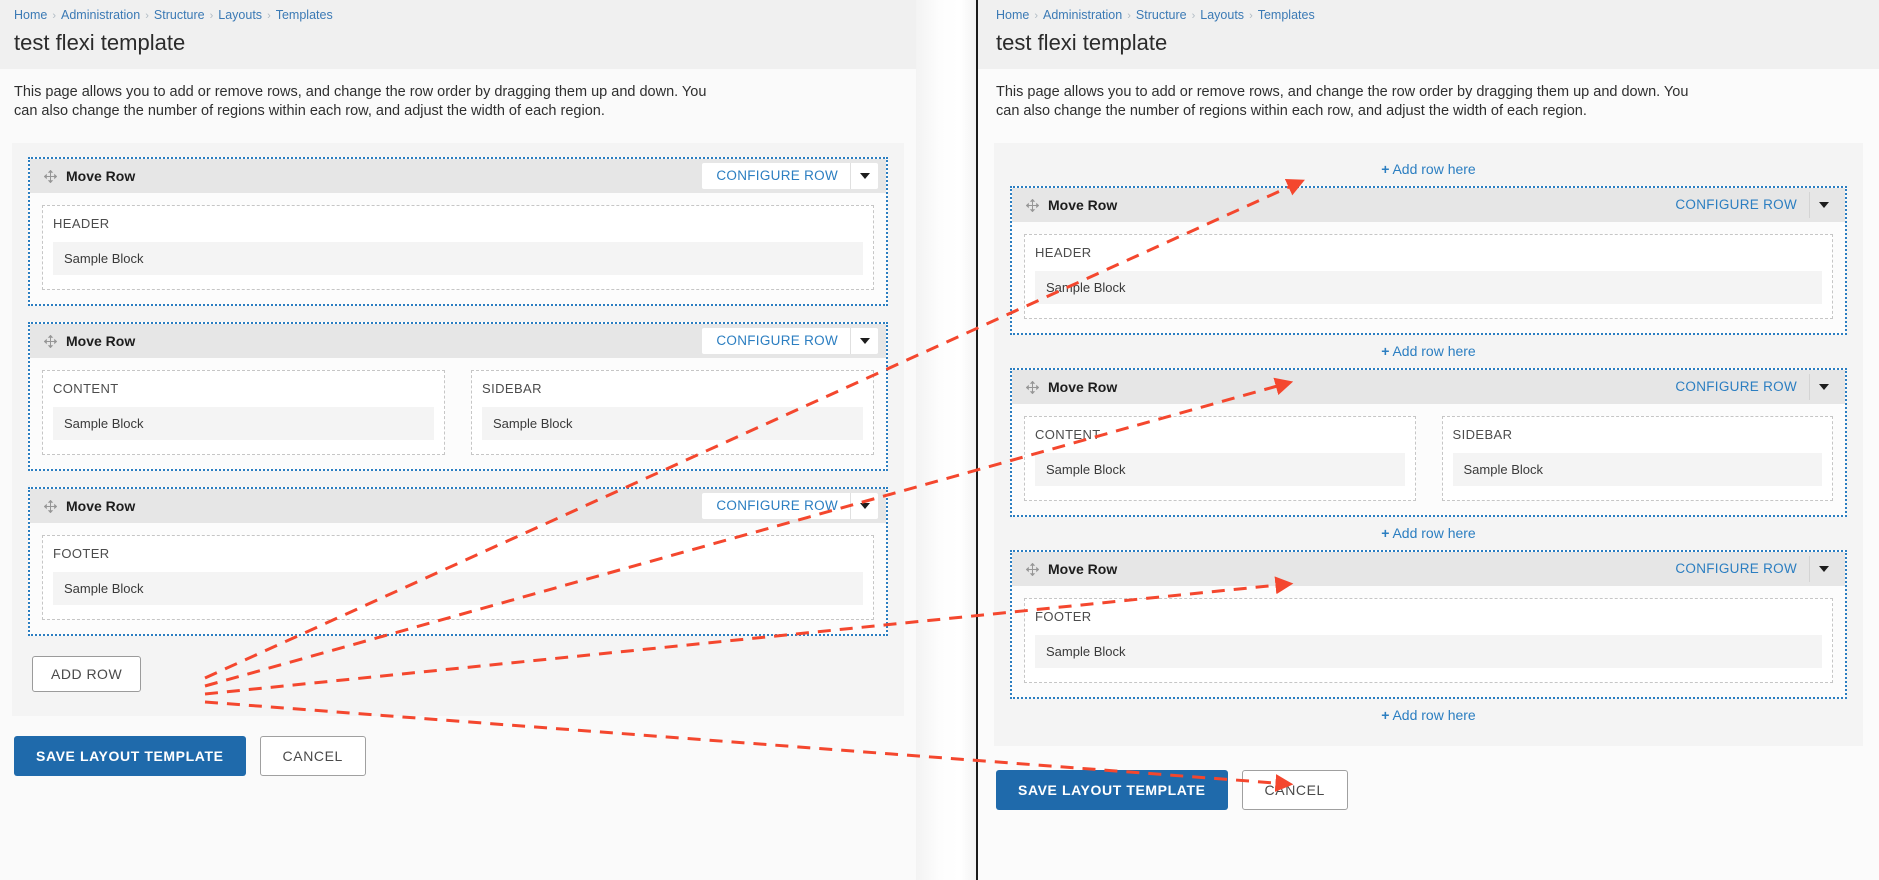 This screenshot has height=880, width=1879. What do you see at coordinates (458, 675) in the screenshot?
I see `add-row-zone: ADD ROW` at bounding box center [458, 675].